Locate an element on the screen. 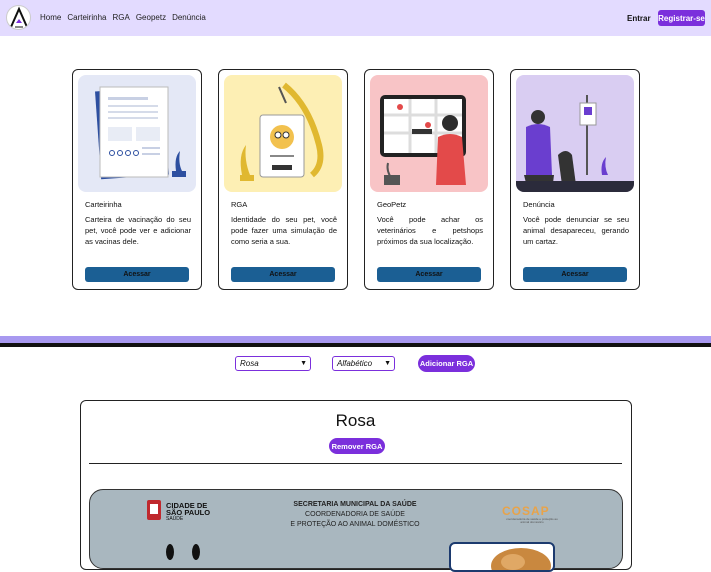 The image size is (711, 572). denuncia-illustration is located at coordinates (575, 133).